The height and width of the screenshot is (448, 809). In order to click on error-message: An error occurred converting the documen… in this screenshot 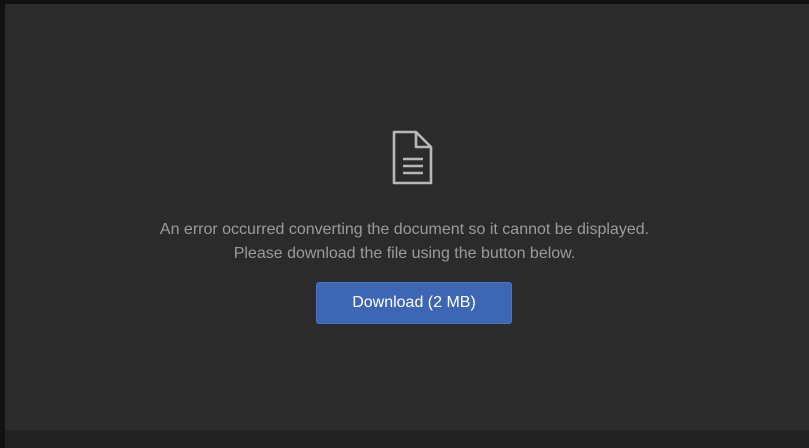, I will do `click(404, 242)`.